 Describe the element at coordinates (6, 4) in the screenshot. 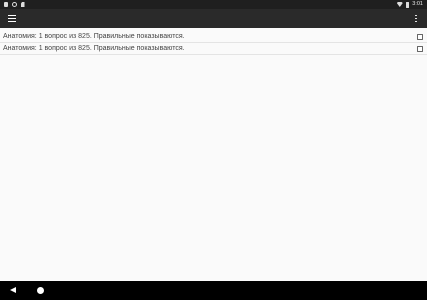

I see `notification-square-icon` at that location.